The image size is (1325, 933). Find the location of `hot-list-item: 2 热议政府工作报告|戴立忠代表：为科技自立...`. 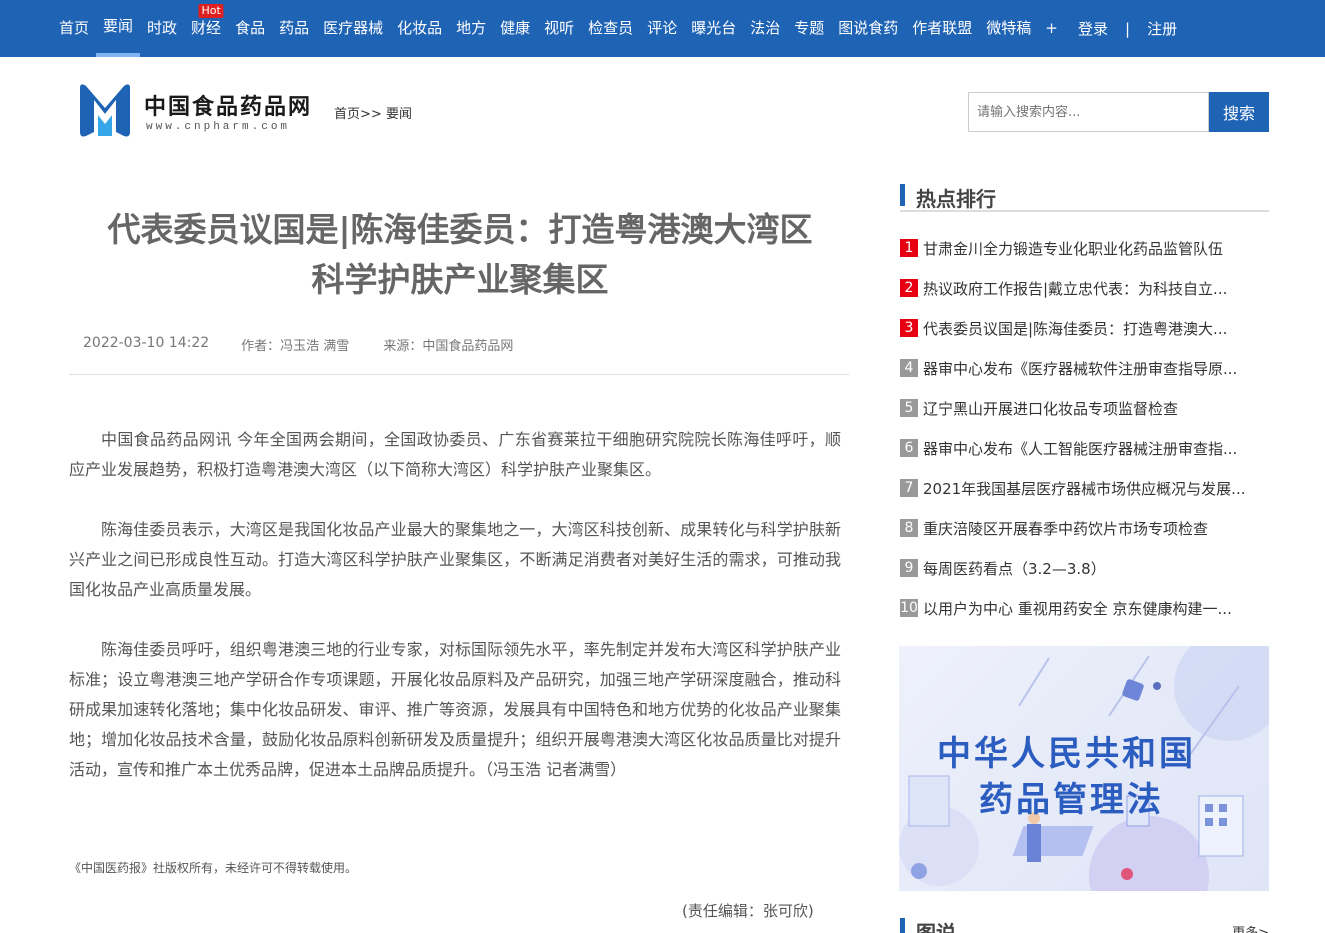

hot-list-item: 2 热议政府工作报告|戴立忠代表：为科技自立... is located at coordinates (1084, 288).